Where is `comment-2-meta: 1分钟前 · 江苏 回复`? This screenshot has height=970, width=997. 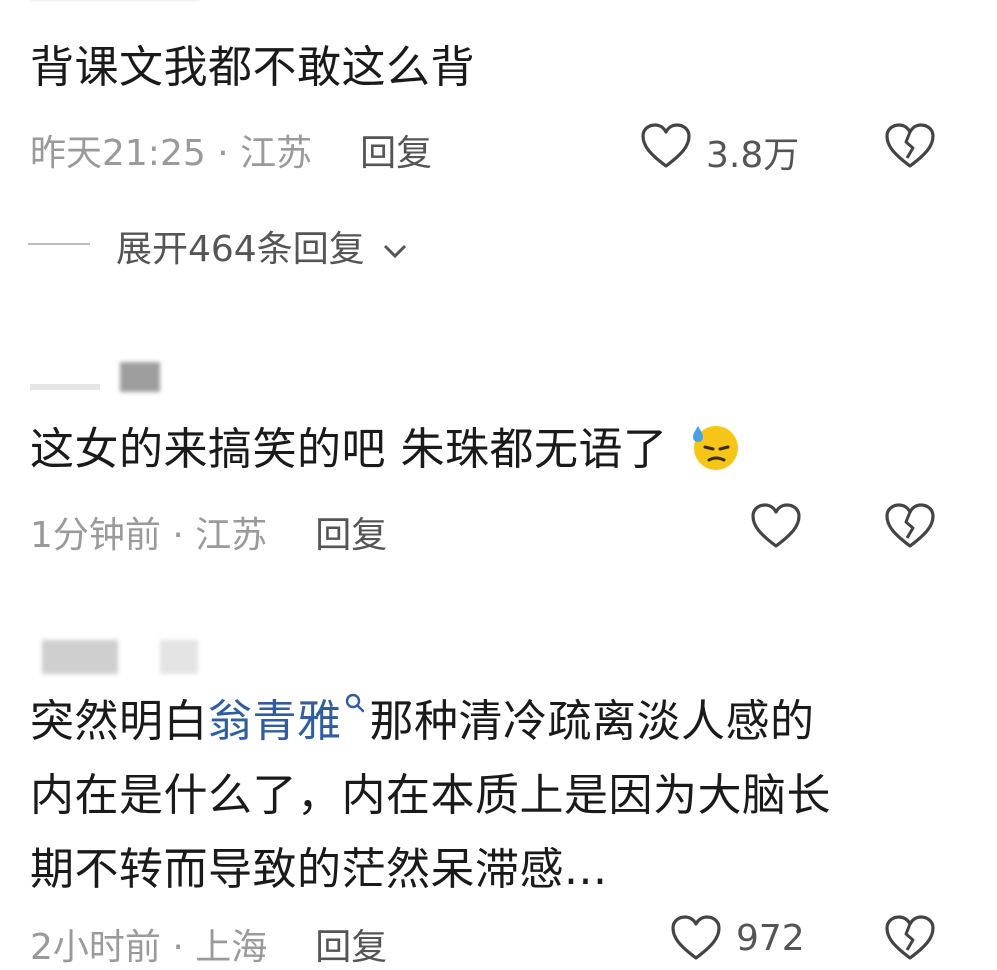
comment-2-meta: 1分钟前 · 江苏 回复 is located at coordinates (208, 532).